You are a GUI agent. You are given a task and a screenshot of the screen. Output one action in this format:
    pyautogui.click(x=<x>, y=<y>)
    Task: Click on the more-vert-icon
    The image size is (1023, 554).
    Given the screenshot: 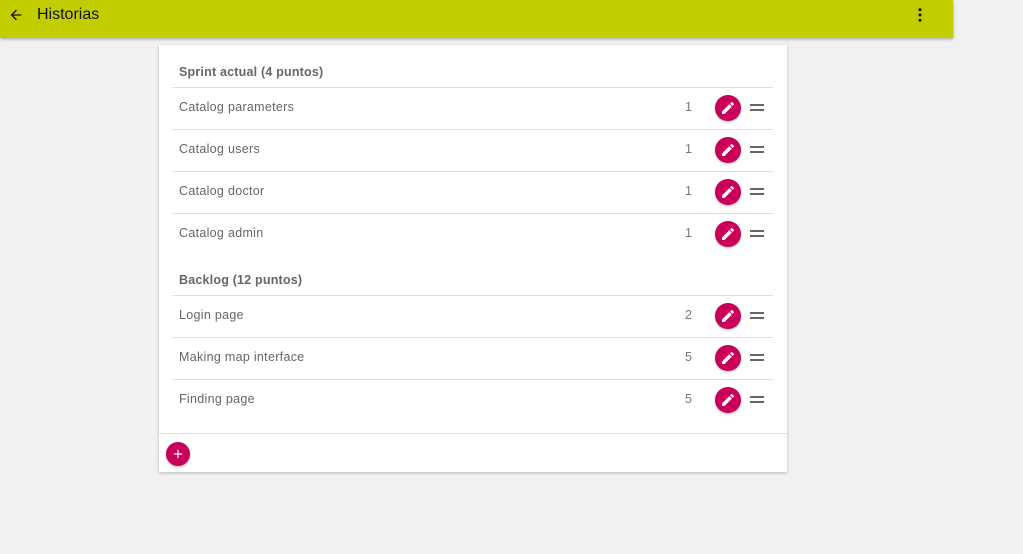 What is the action you would take?
    pyautogui.click(x=920, y=15)
    